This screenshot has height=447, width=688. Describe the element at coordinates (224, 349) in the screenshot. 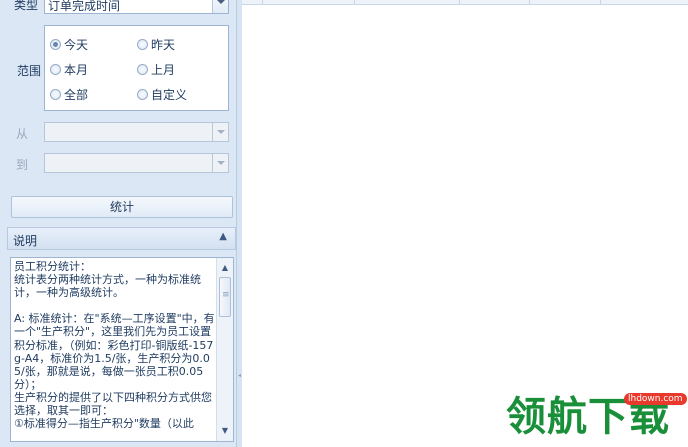

I see `description-scrollbar: ▲ ▼` at that location.